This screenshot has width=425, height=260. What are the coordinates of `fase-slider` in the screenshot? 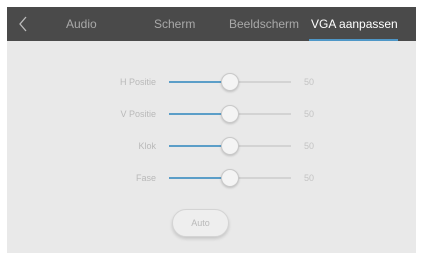 It's located at (230, 178).